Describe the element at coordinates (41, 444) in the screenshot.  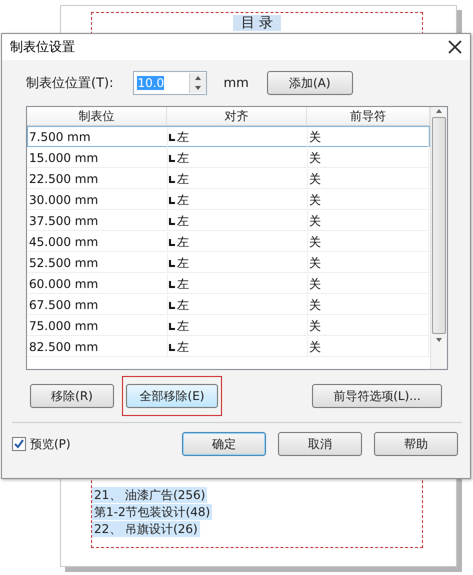
I see `preview-checkbox: 预览(P)` at that location.